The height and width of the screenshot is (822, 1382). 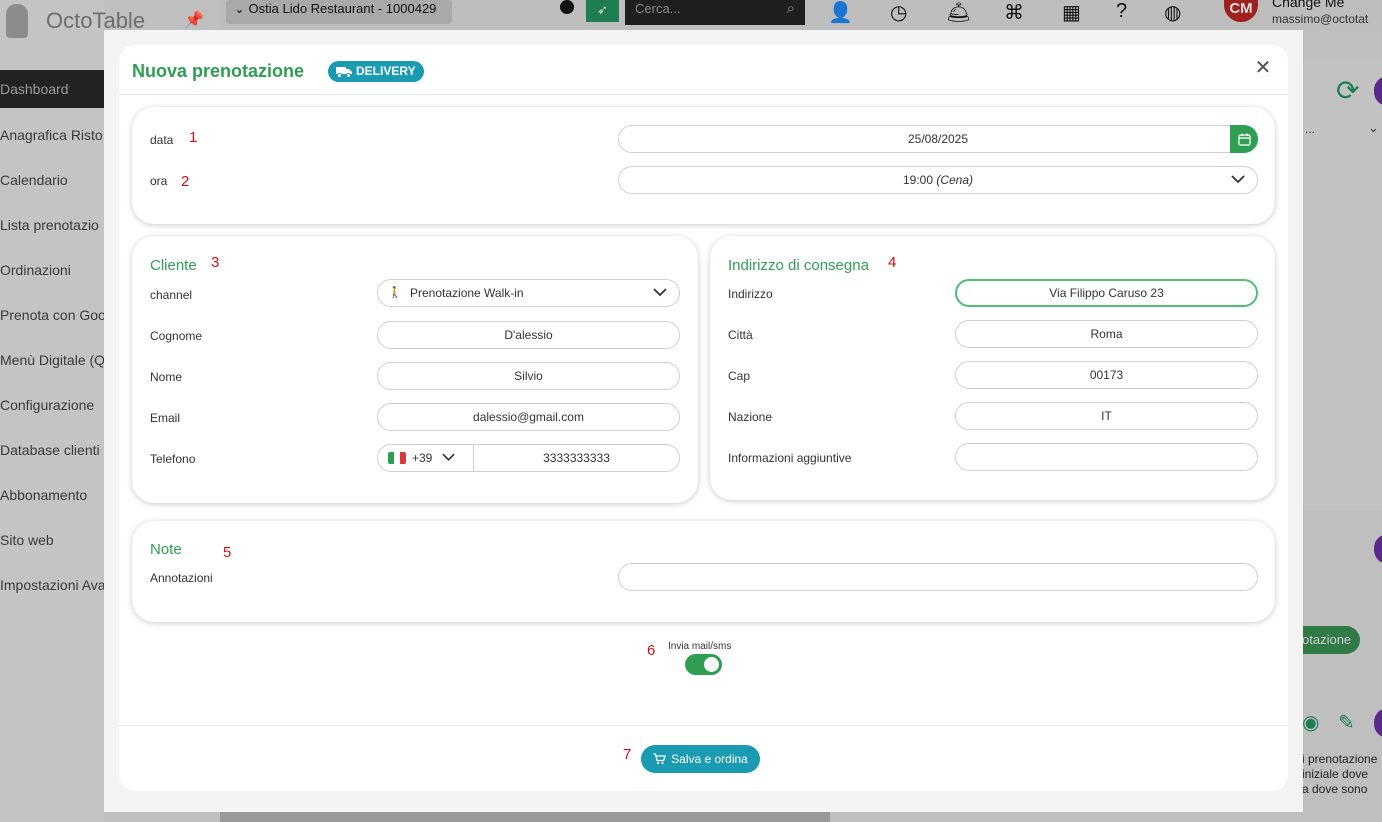 I want to click on phone-prefix-select: +39, so click(x=426, y=458).